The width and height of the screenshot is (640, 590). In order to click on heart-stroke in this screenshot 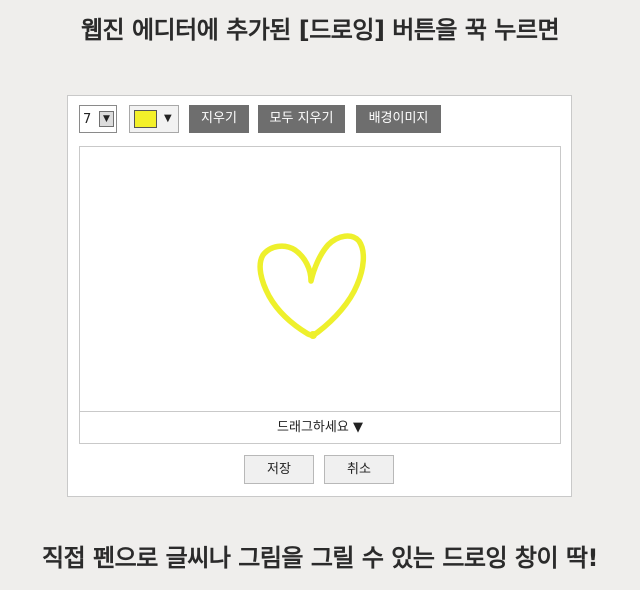, I will do `click(312, 285)`.